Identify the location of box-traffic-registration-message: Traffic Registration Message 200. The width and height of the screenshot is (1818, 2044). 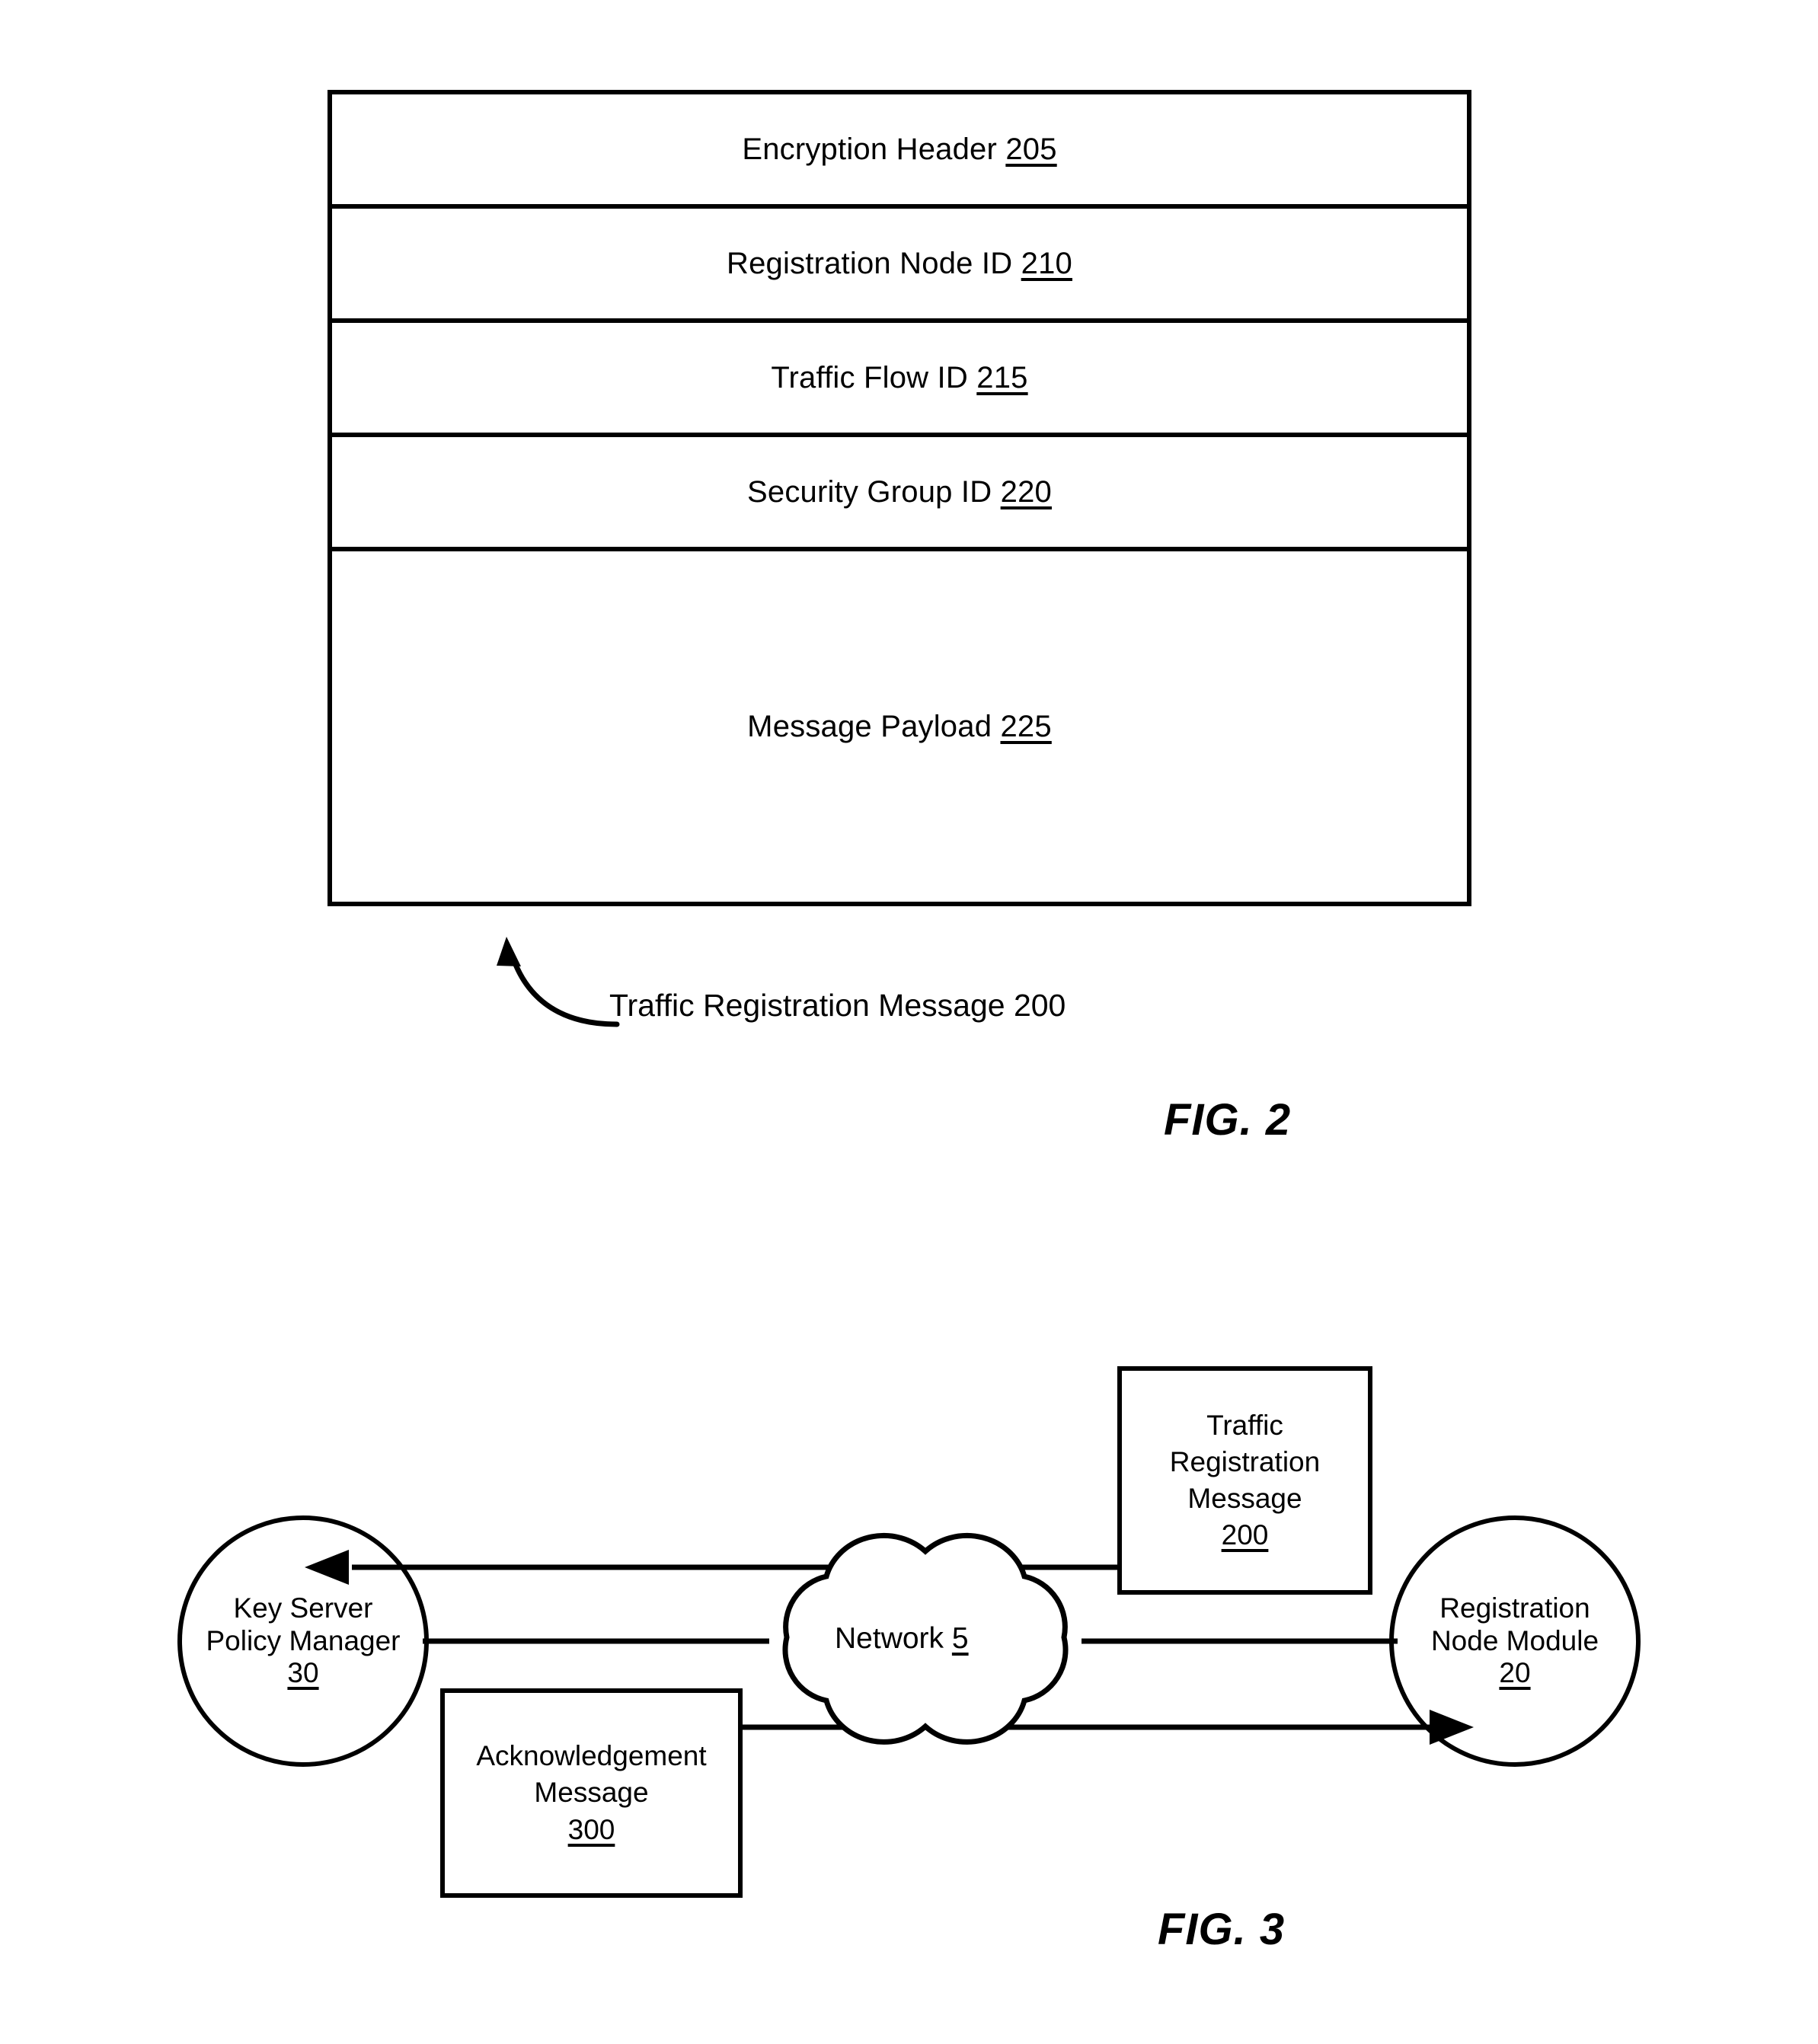
(1245, 1480).